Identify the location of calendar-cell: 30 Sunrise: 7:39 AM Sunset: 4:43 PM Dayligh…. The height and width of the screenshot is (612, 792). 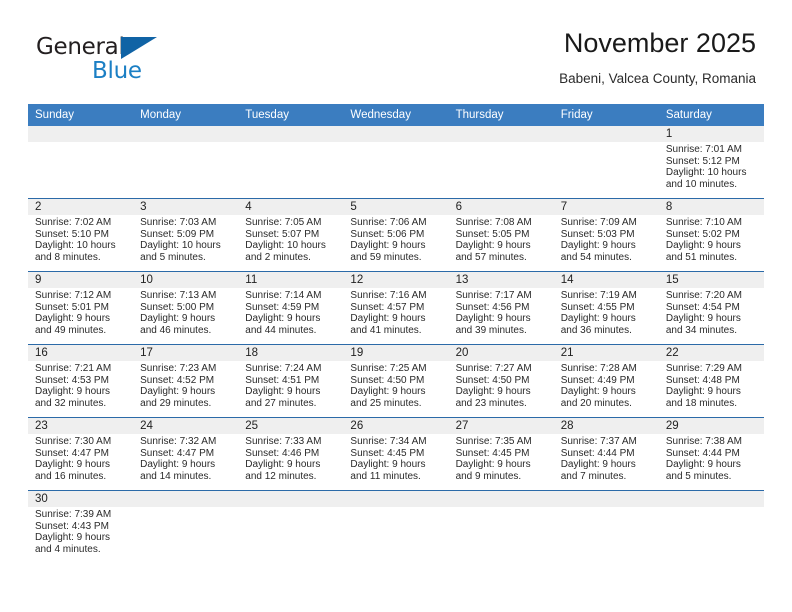
(81, 526).